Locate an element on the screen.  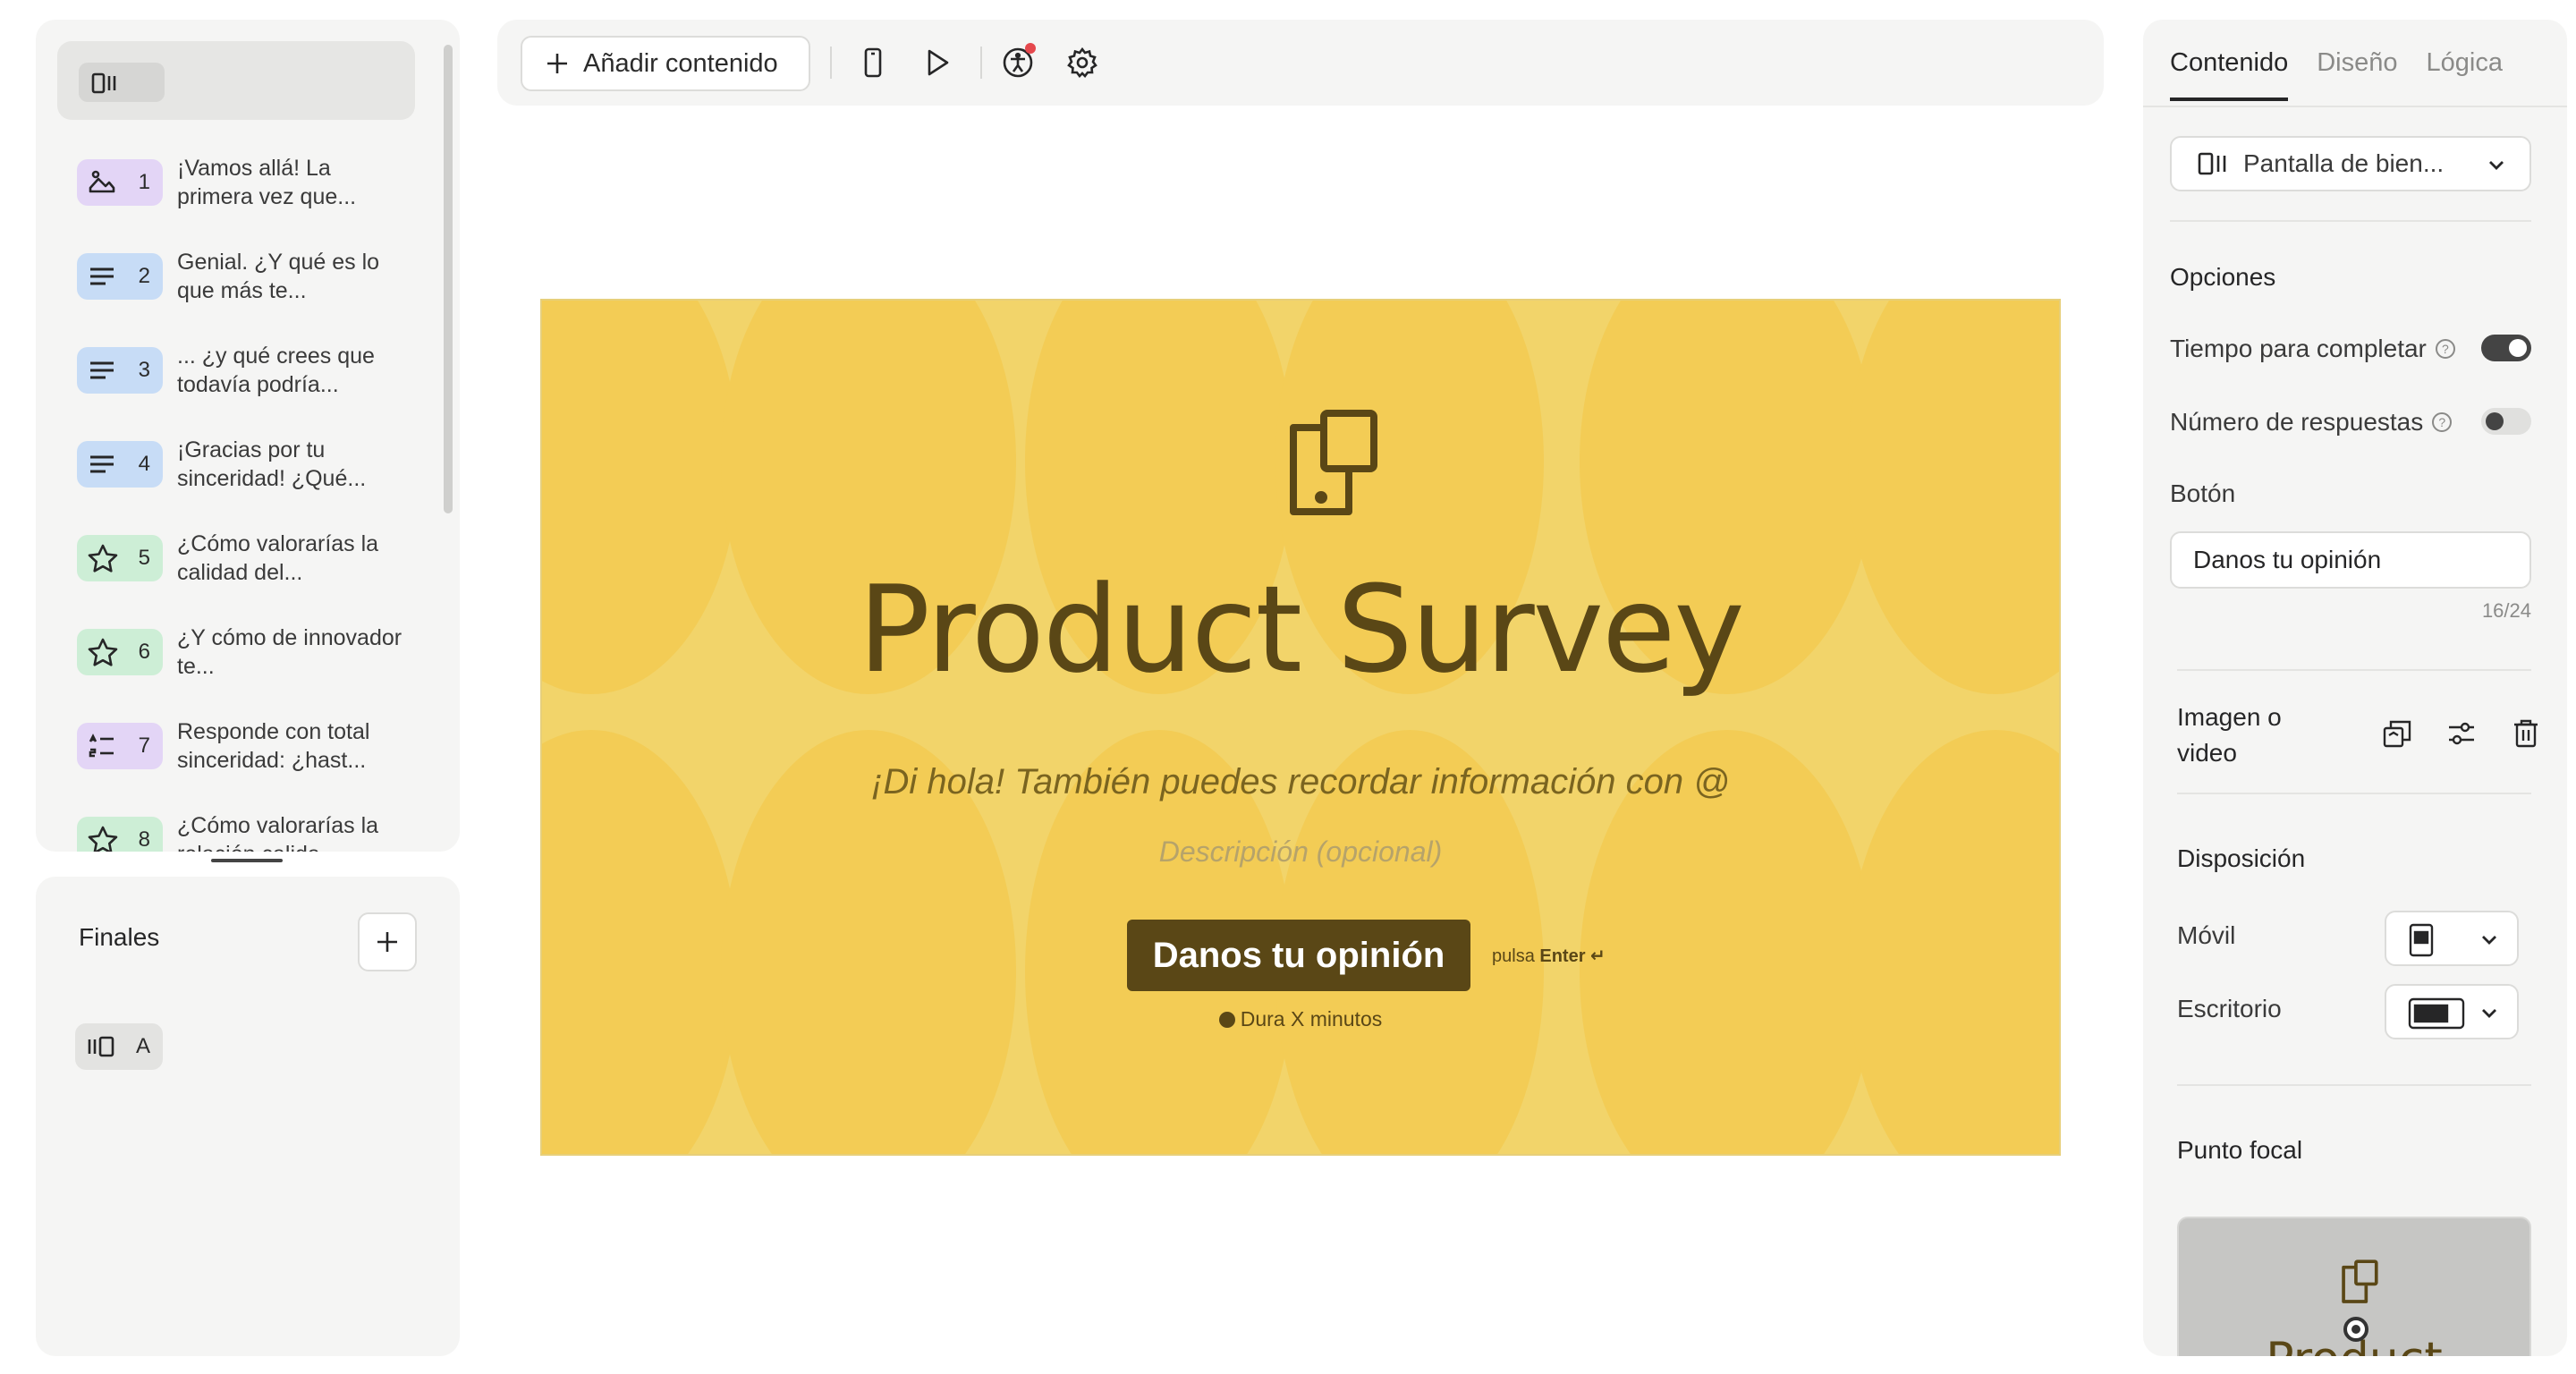
accessibility-button is located at coordinates (1018, 62).